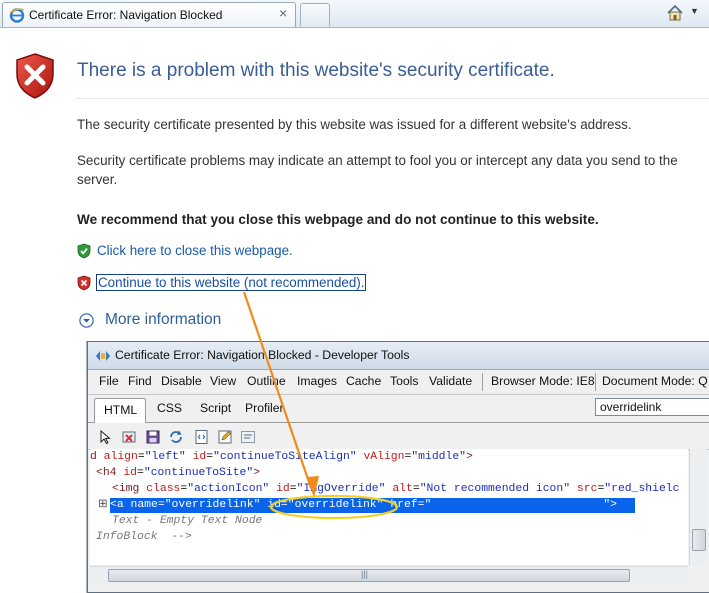  I want to click on code-attr: name, so click(144, 505).